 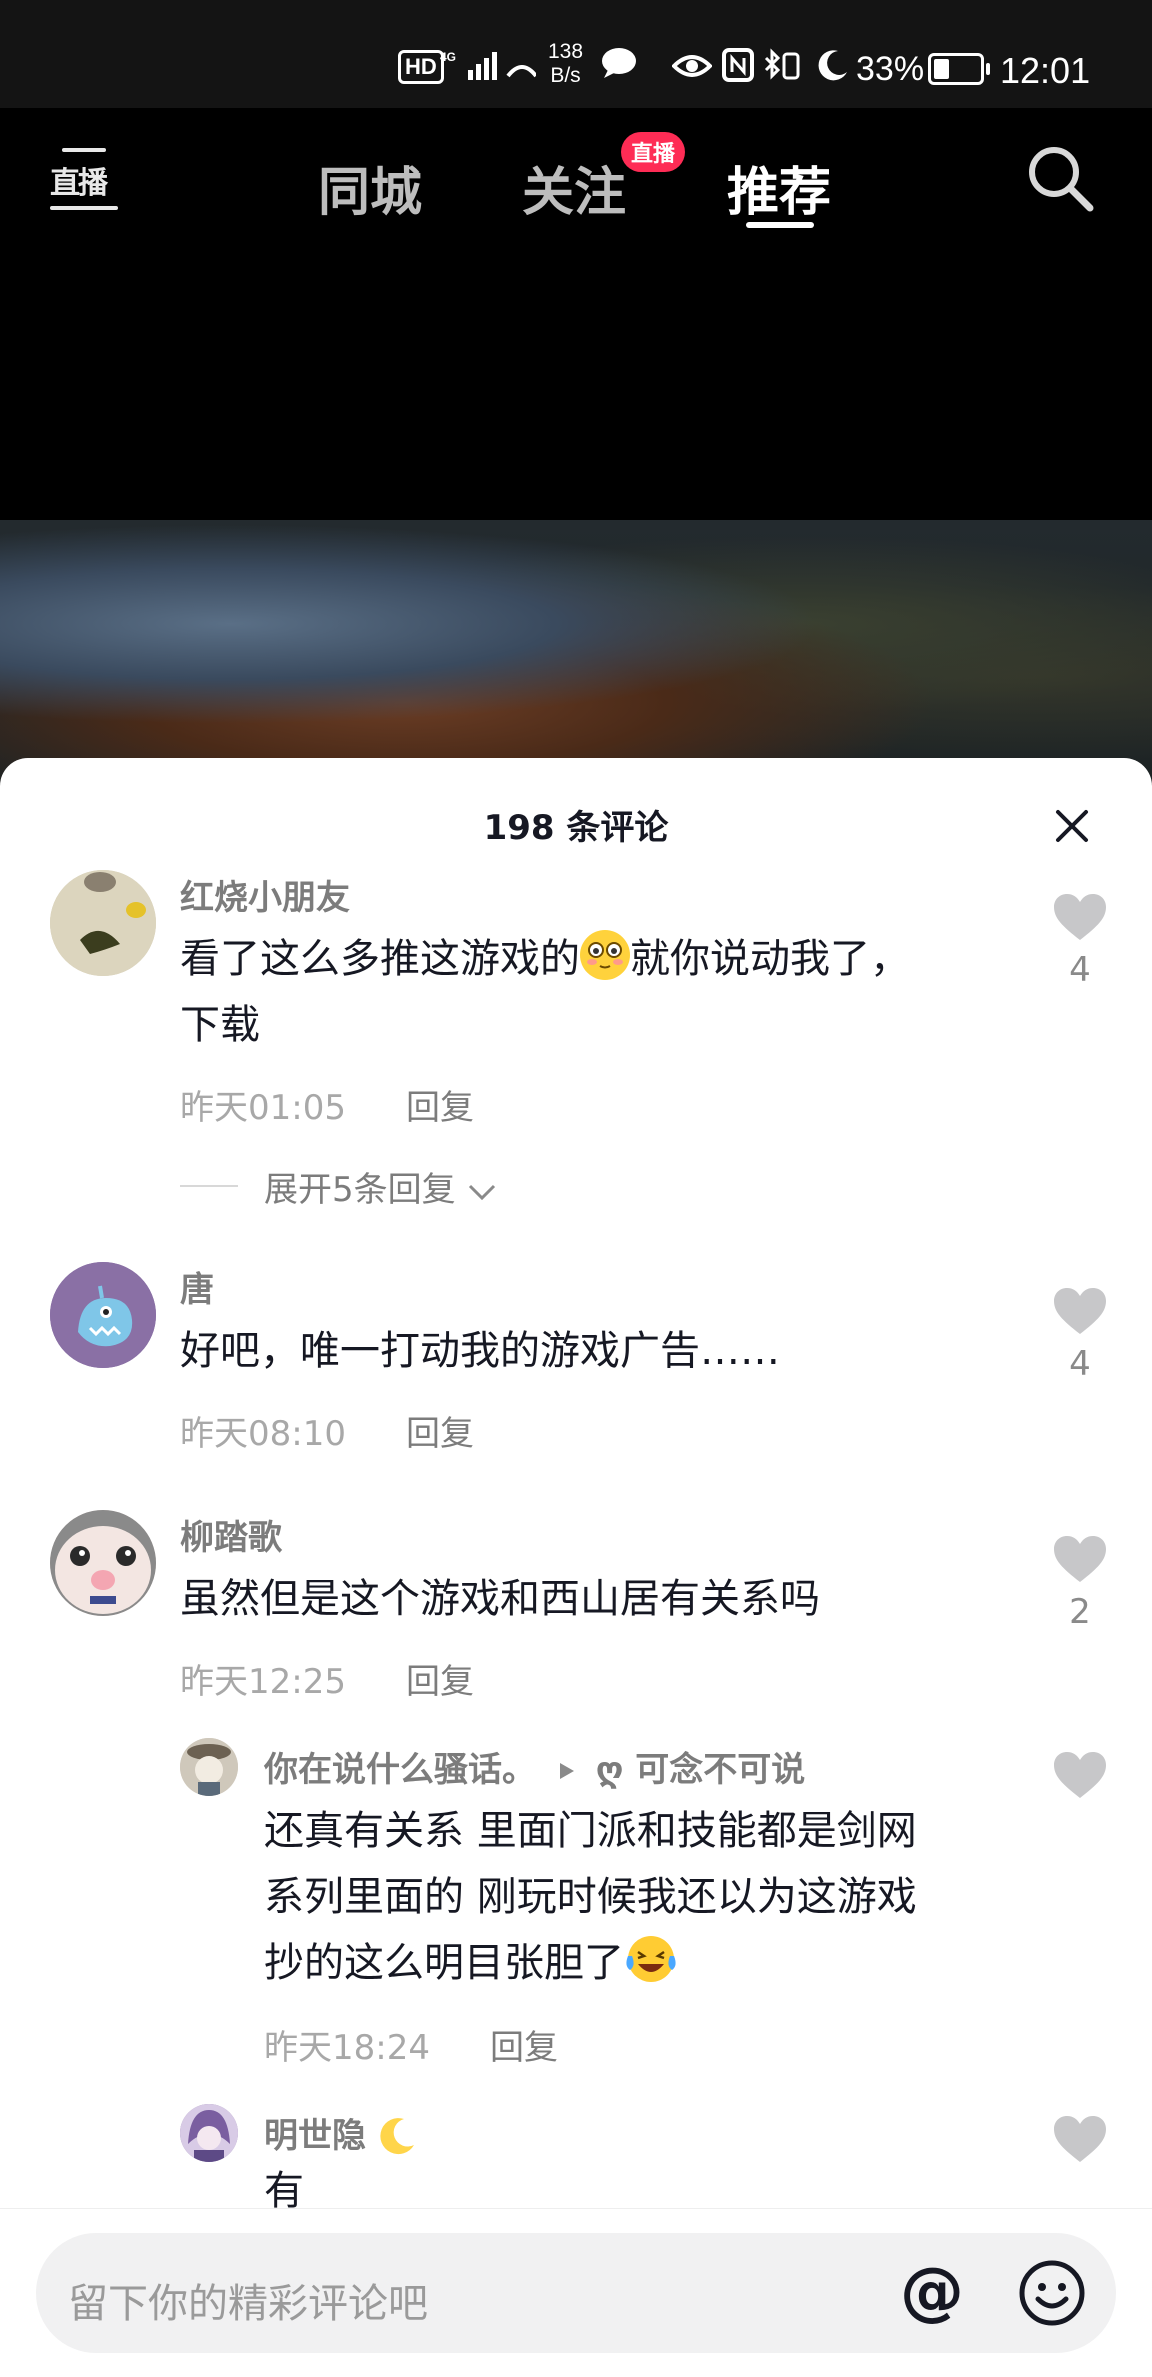 I want to click on top-navigation: 直播 同城 关注 直播 推荐, so click(x=576, y=178).